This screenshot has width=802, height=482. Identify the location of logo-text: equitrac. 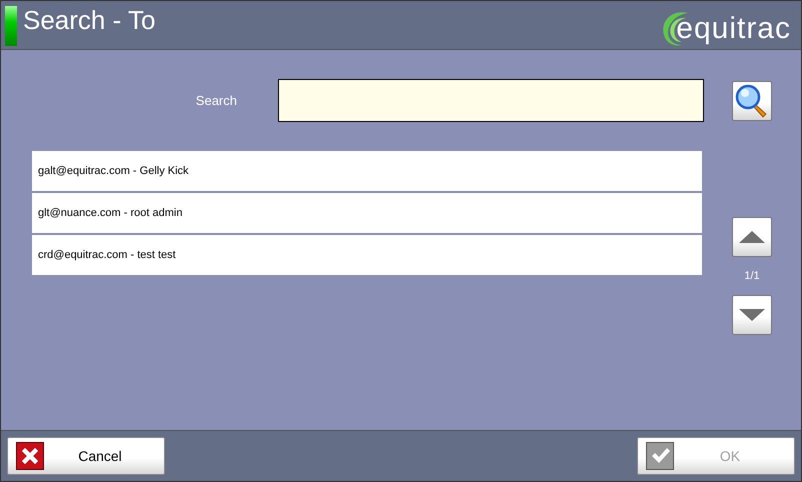
(733, 29).